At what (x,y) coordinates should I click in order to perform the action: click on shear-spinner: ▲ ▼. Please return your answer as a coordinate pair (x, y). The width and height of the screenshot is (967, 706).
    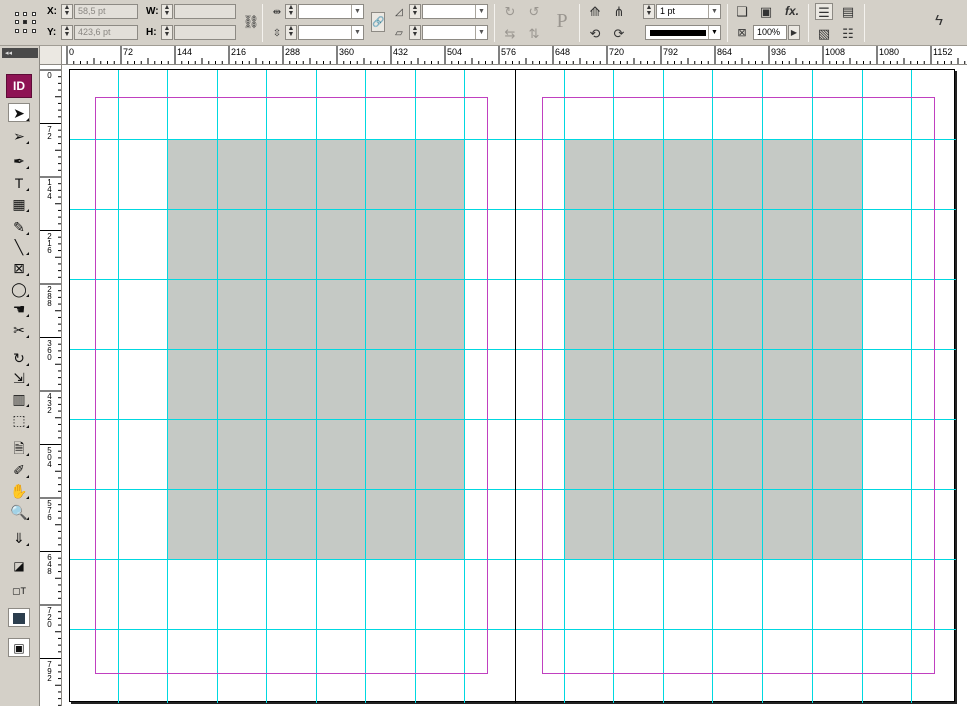
    Looking at the image, I should click on (415, 32).